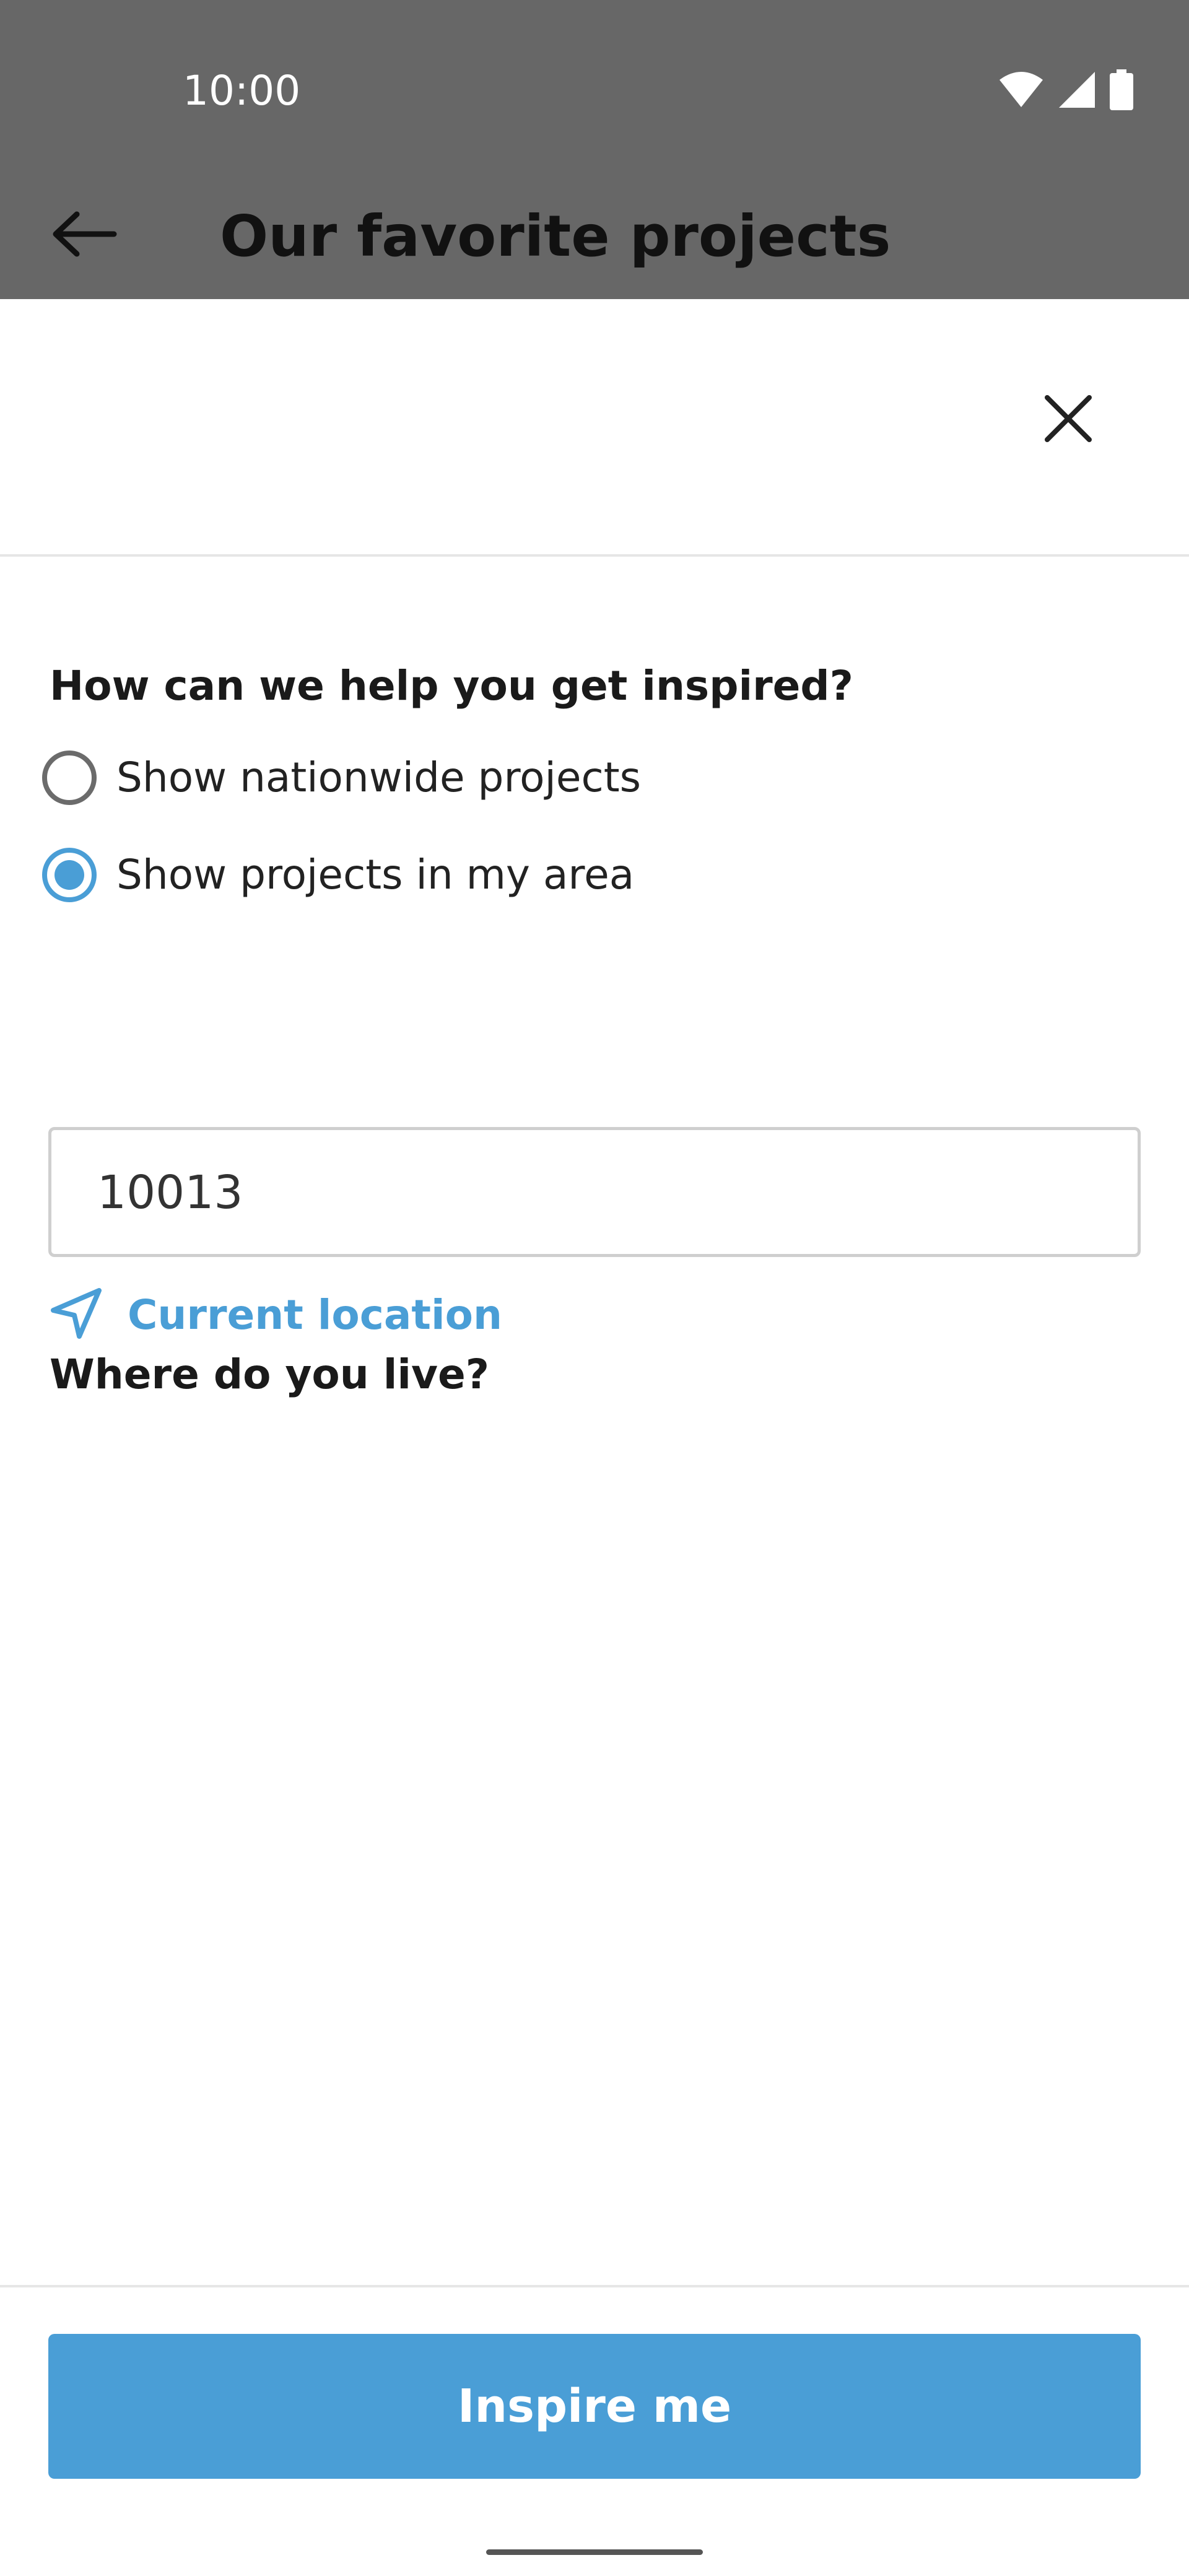 This screenshot has width=1189, height=2576. Describe the element at coordinates (594, 149) in the screenshot. I see `app-header-scrim: 10:00 Our favorite projects` at that location.